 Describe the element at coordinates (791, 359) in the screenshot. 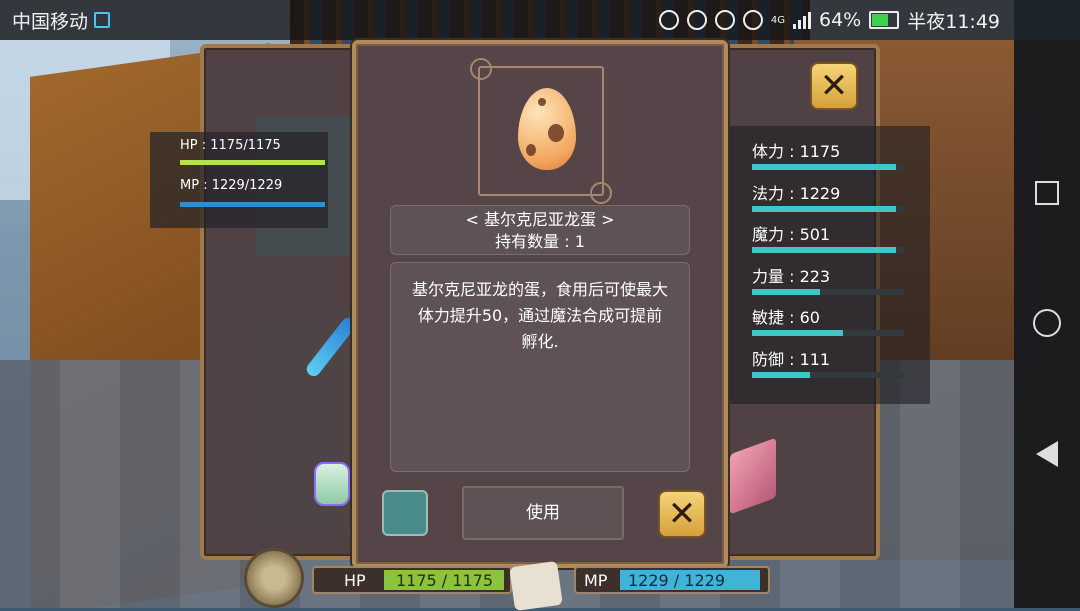

I see `attribute-label: 防御 : 111` at that location.